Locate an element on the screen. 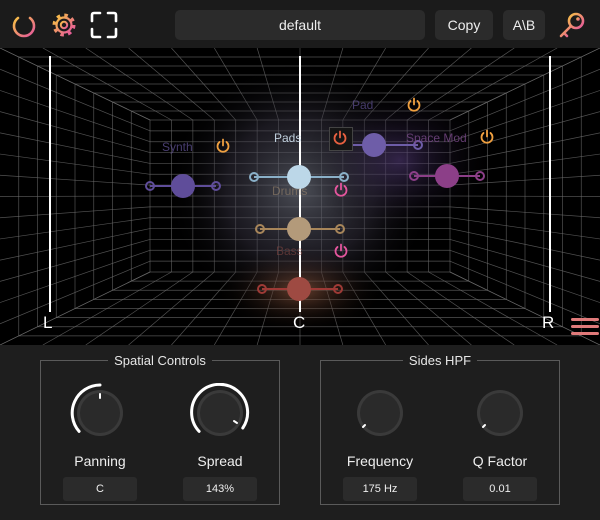  frequency-knob is located at coordinates (380, 413).